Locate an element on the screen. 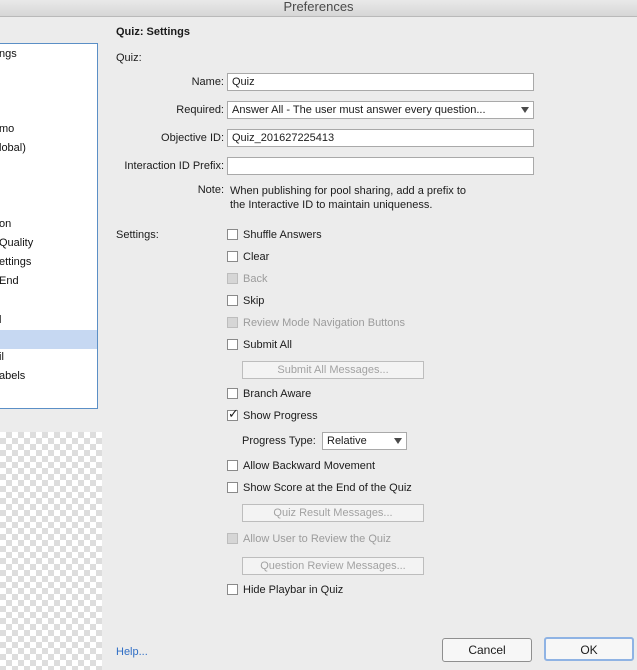  checkbox-label: Allow Backward Movement is located at coordinates (309, 466).